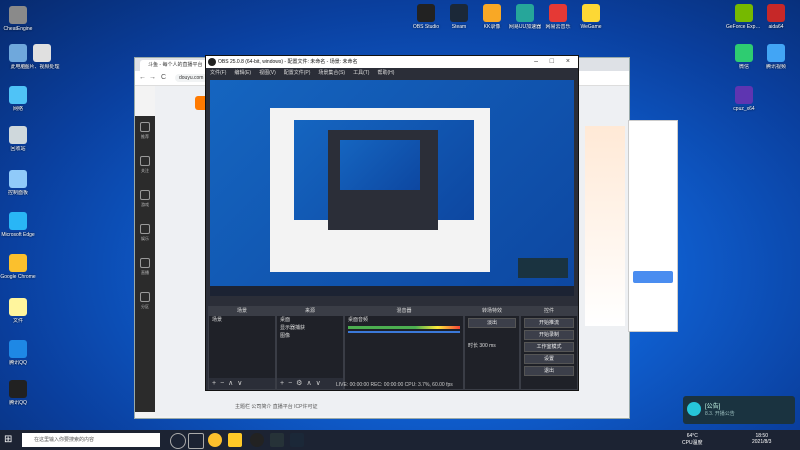 The image size is (800, 450). Describe the element at coordinates (426, 17) in the screenshot. I see `top-desktop-icon: OBS Studio` at that location.